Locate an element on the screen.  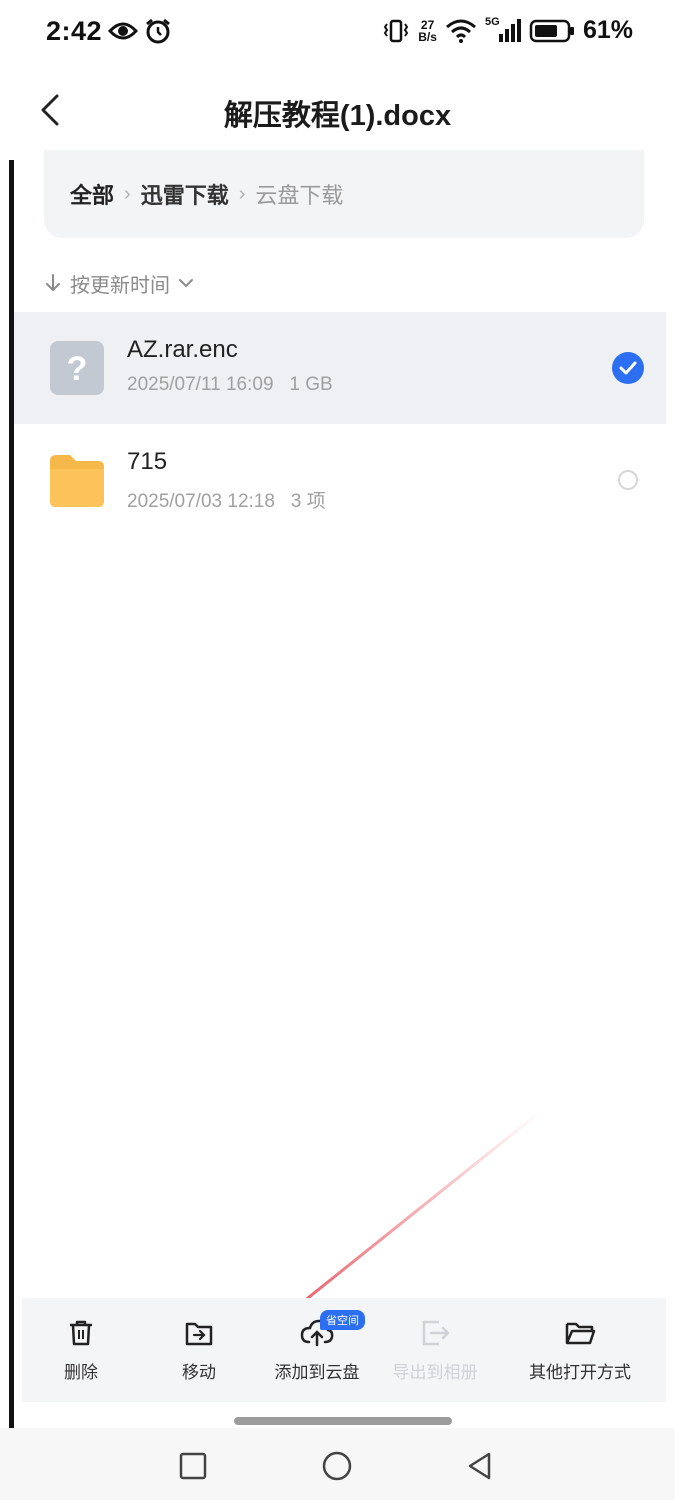
add-to-cloud-button: 省空间 添加到云盘 is located at coordinates (317, 1350).